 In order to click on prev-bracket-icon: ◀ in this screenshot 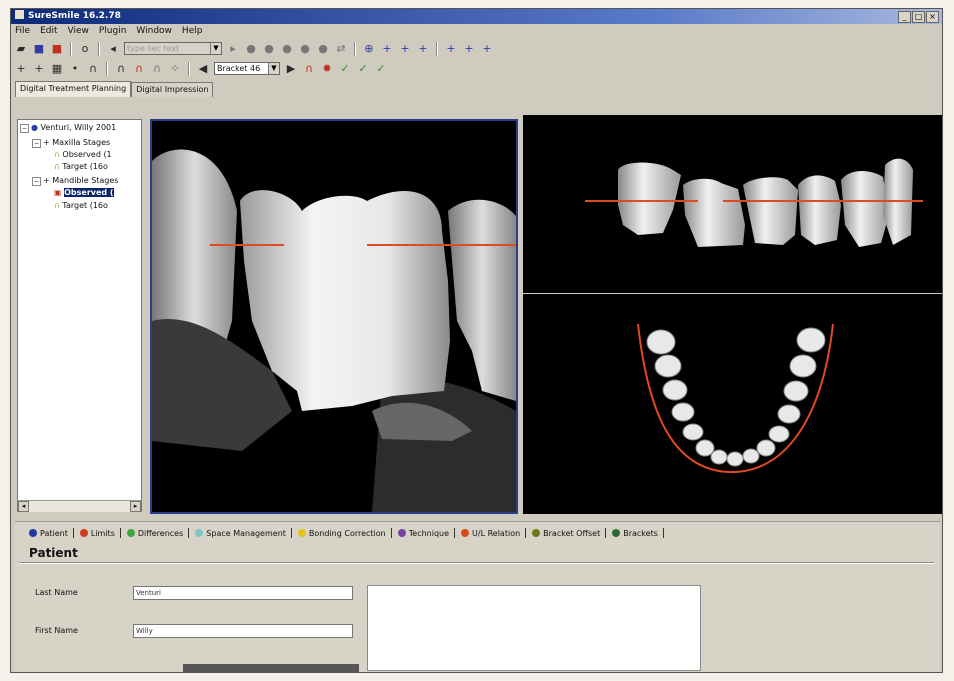, I will do `click(203, 69)`.